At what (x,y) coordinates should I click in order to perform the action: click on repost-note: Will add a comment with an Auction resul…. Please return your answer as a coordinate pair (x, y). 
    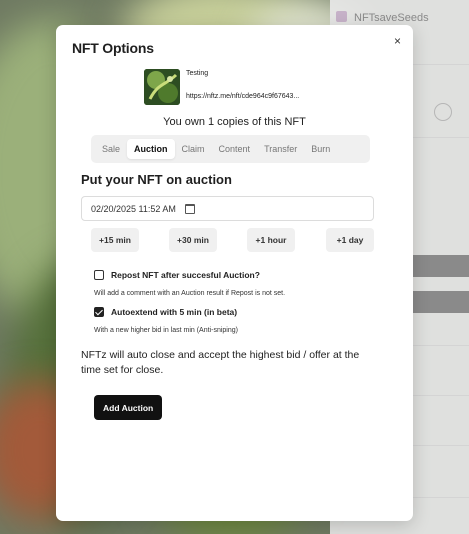
    Looking at the image, I should click on (190, 293).